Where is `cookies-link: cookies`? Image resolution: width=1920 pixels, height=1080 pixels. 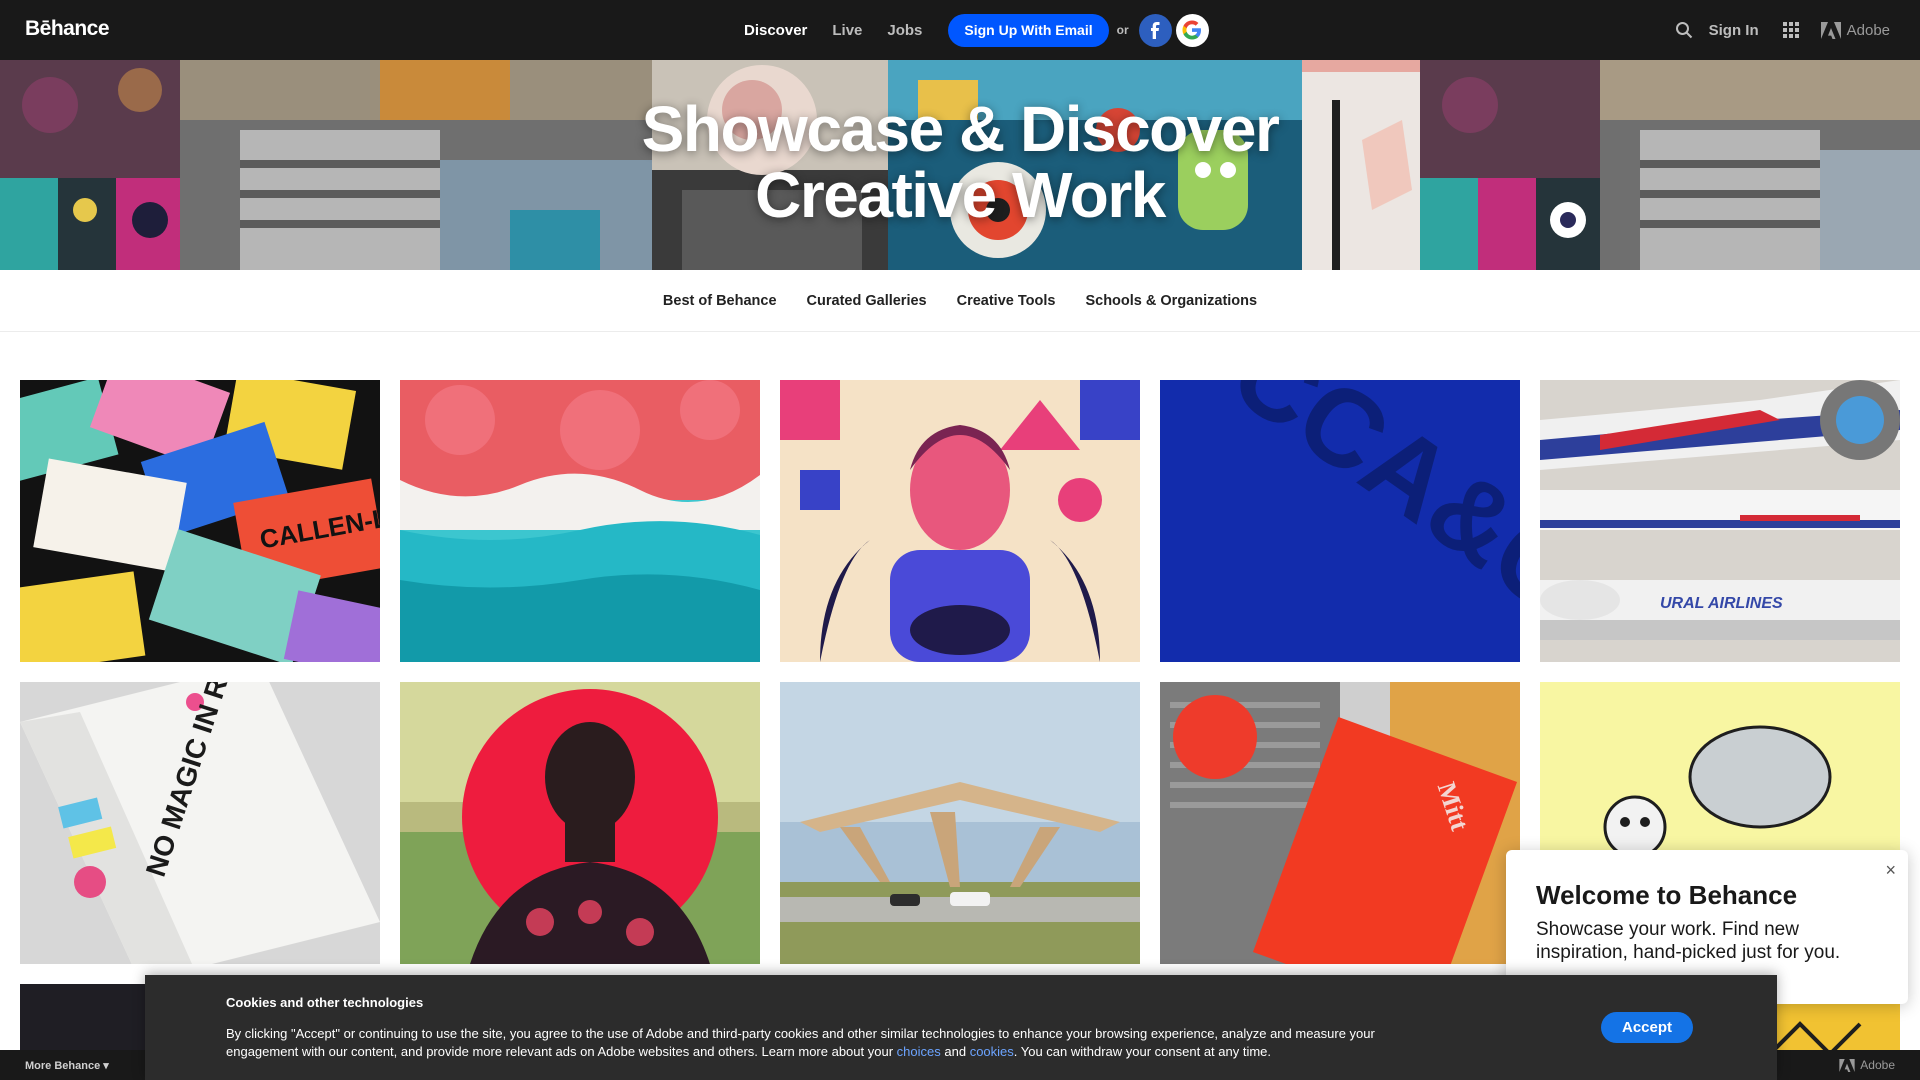
cookies-link: cookies is located at coordinates (992, 1051).